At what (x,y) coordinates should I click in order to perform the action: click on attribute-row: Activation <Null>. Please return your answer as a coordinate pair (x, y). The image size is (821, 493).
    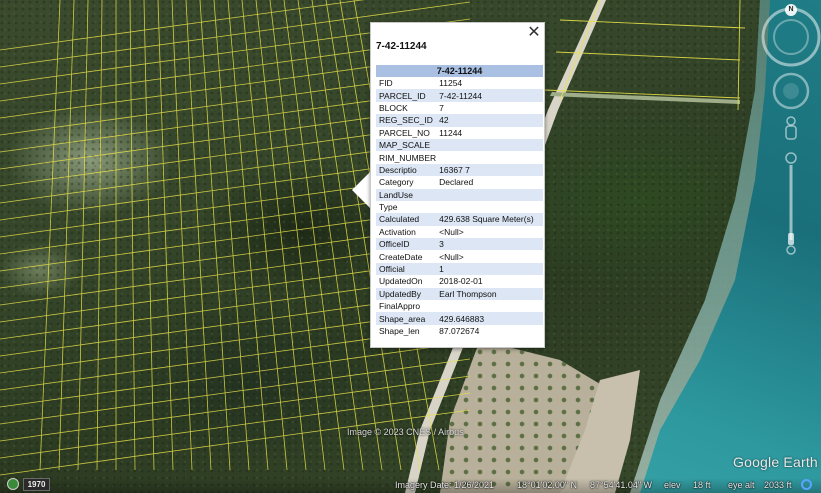
    Looking at the image, I should click on (459, 232).